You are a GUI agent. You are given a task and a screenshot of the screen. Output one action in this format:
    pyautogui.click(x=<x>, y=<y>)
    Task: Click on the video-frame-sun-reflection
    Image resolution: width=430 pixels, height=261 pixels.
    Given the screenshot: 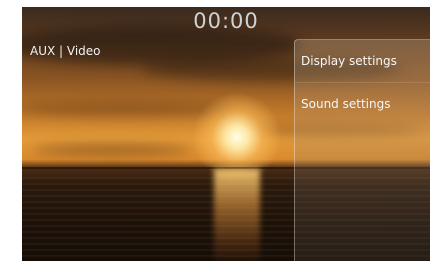 What is the action you would take?
    pyautogui.click(x=237, y=215)
    